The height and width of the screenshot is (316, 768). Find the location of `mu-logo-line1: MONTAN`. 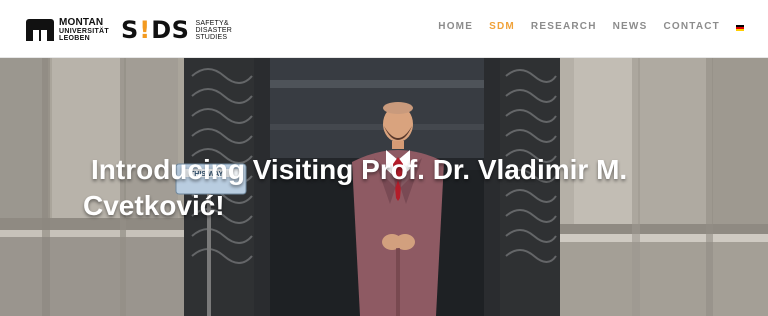

mu-logo-line1: MONTAN is located at coordinates (81, 22).